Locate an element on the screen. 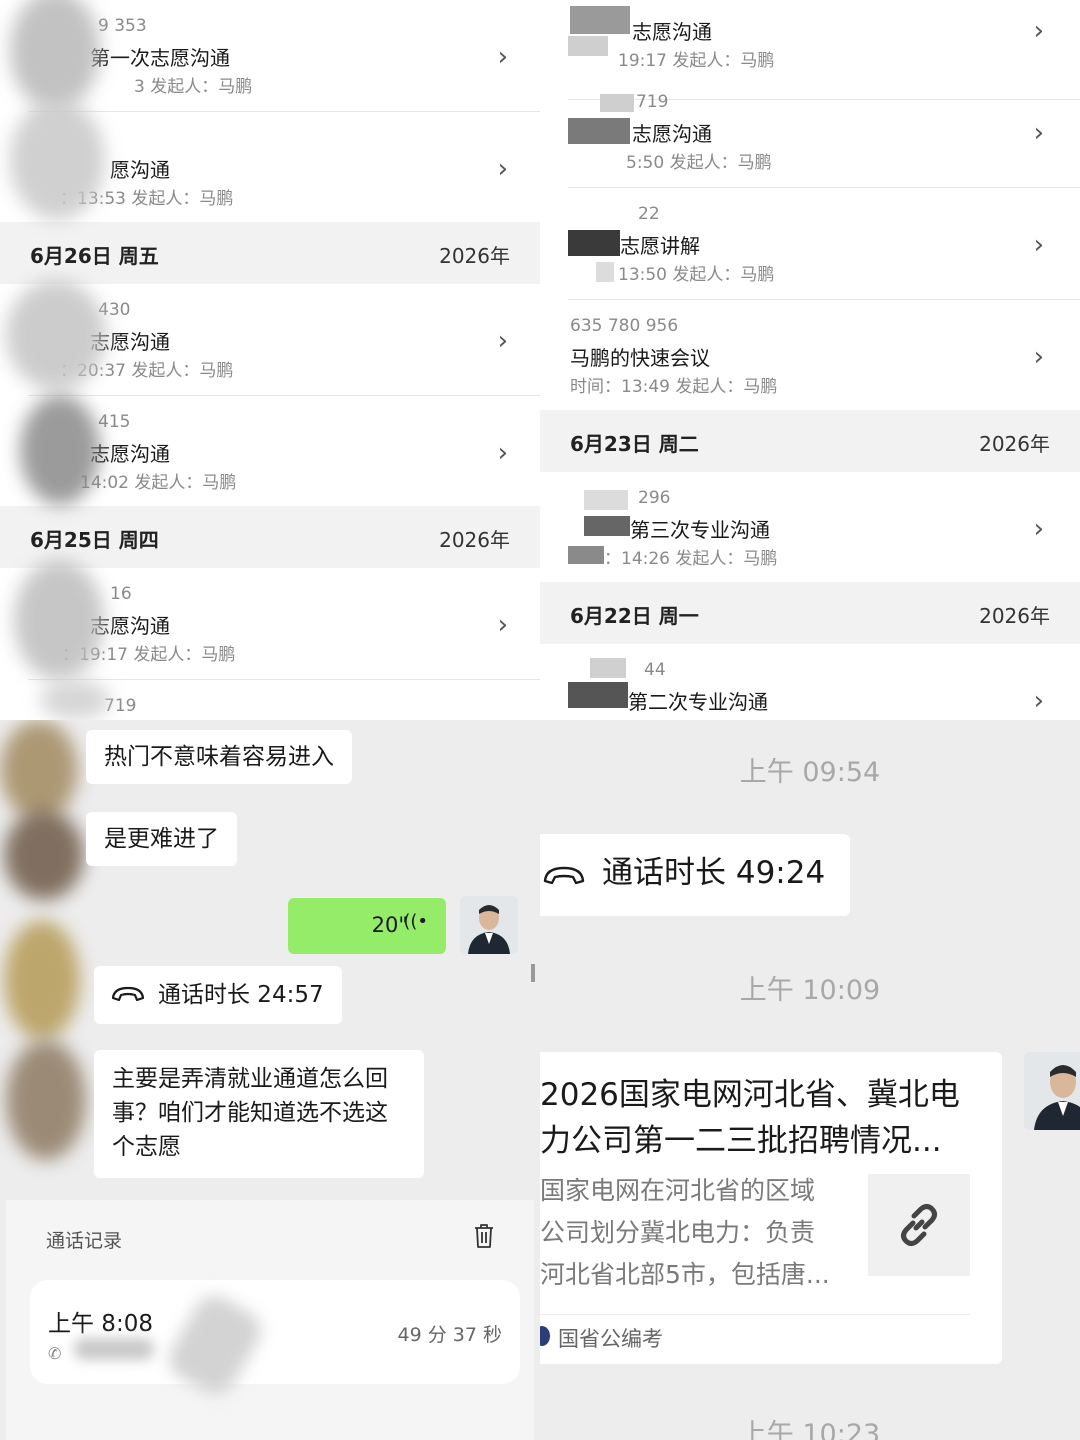 This screenshot has height=1440, width=1080. timestamp: 上午 10:23 is located at coordinates (810, 1429).